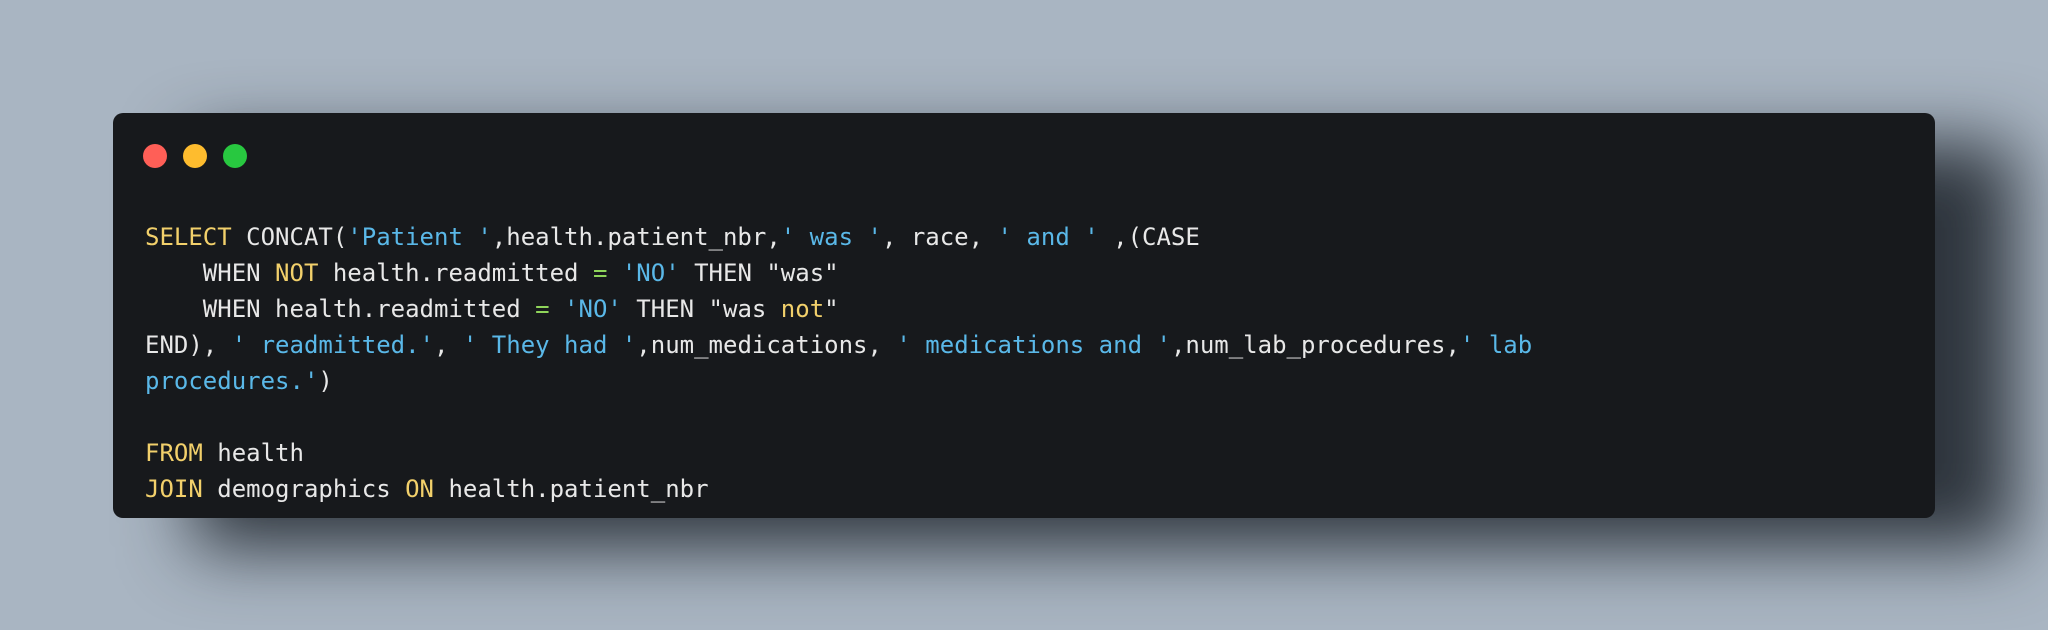 This screenshot has height=630, width=2048. What do you see at coordinates (155, 156) in the screenshot?
I see `close-button` at bounding box center [155, 156].